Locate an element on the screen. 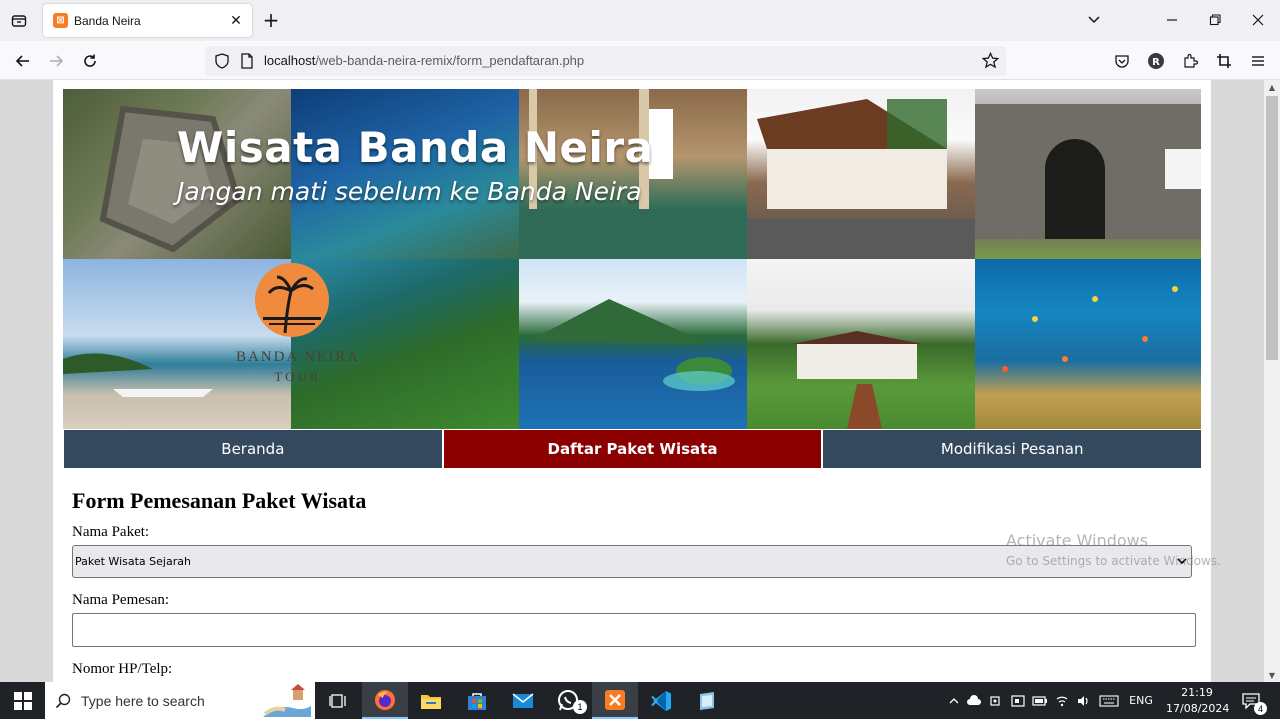  whatsapp-icon: 1 is located at coordinates (569, 700).